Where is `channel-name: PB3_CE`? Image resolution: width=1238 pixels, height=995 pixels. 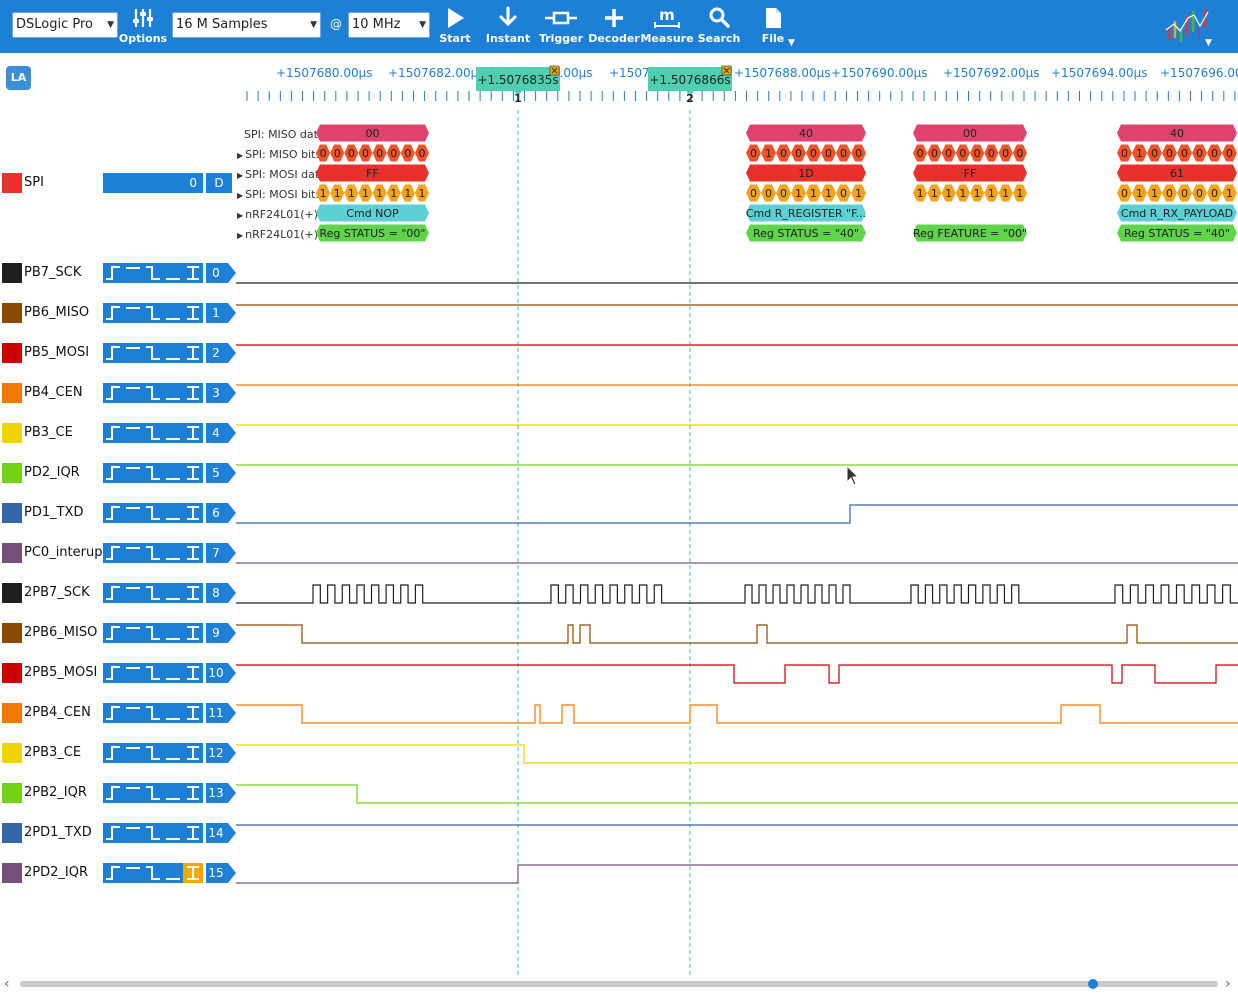 channel-name: PB3_CE is located at coordinates (48, 433).